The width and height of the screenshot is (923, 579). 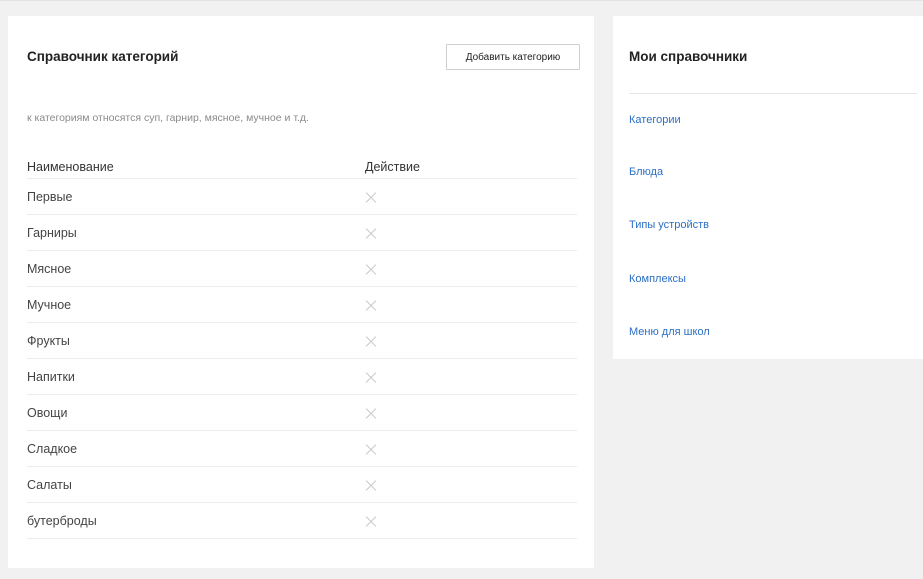 What do you see at coordinates (461, 0) in the screenshot?
I see `top-border` at bounding box center [461, 0].